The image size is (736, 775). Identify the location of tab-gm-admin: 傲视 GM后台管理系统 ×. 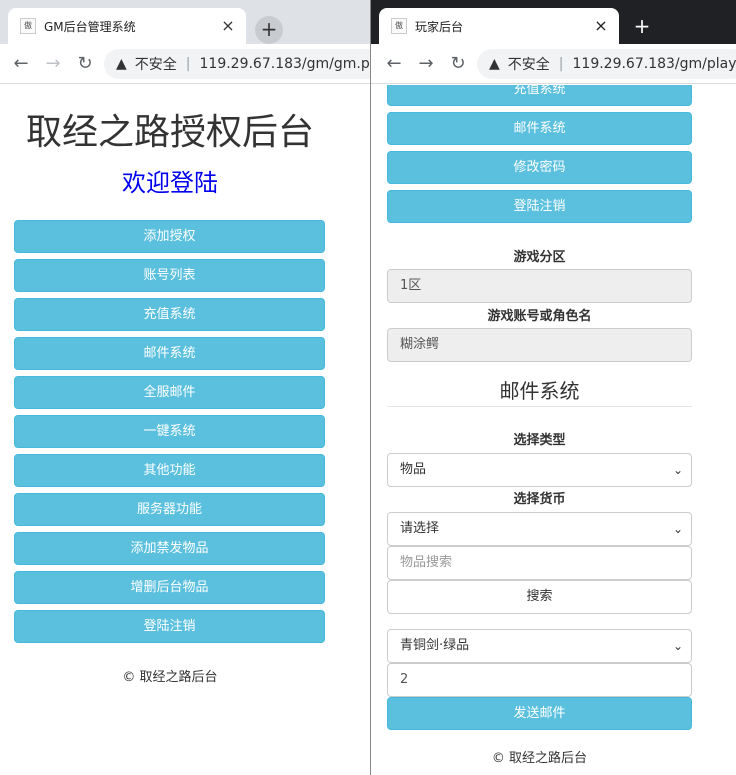
(127, 26).